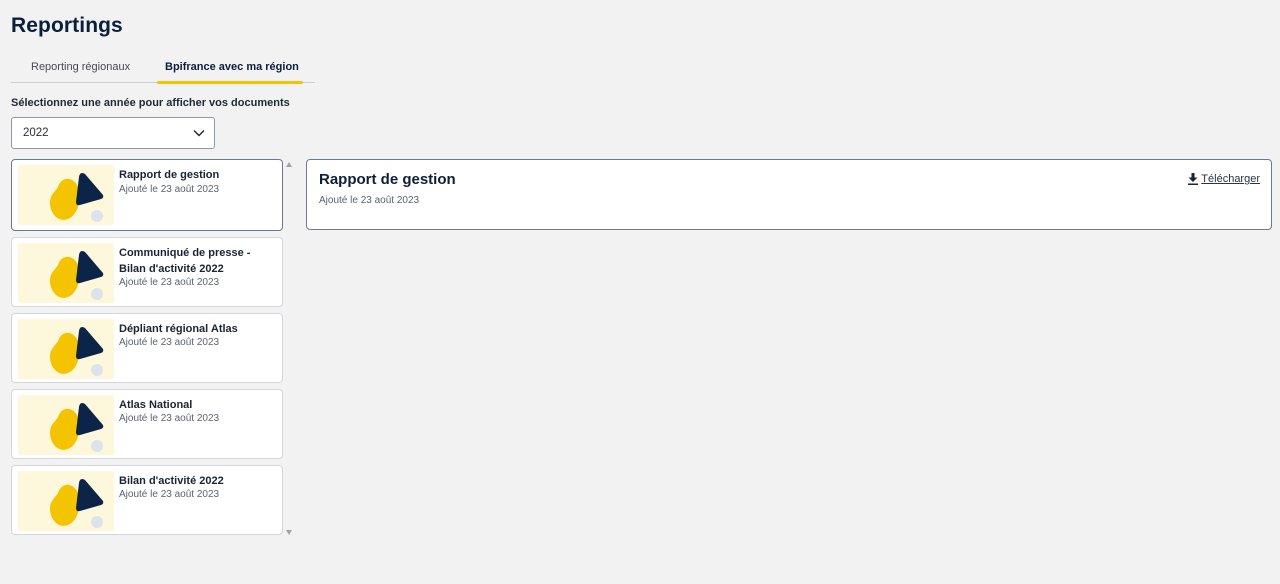 The height and width of the screenshot is (584, 1280). What do you see at coordinates (289, 164) in the screenshot?
I see `scroll-up-arrow-icon` at bounding box center [289, 164].